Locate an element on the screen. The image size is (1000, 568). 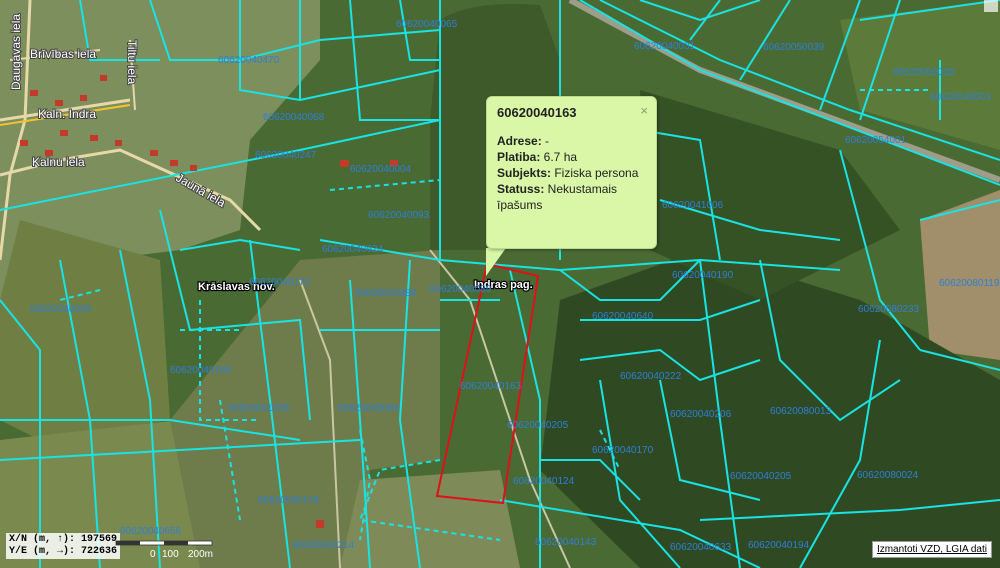
parcel-label: 60620080013 is located at coordinates (801, 411).